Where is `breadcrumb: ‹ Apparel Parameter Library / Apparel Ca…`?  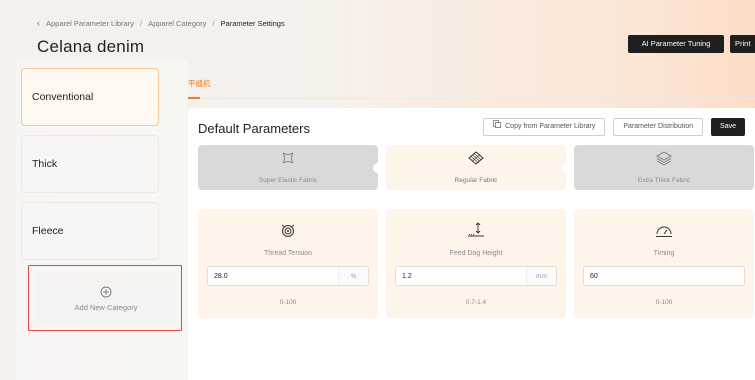 breadcrumb: ‹ Apparel Parameter Library / Apparel Ca… is located at coordinates (396, 23).